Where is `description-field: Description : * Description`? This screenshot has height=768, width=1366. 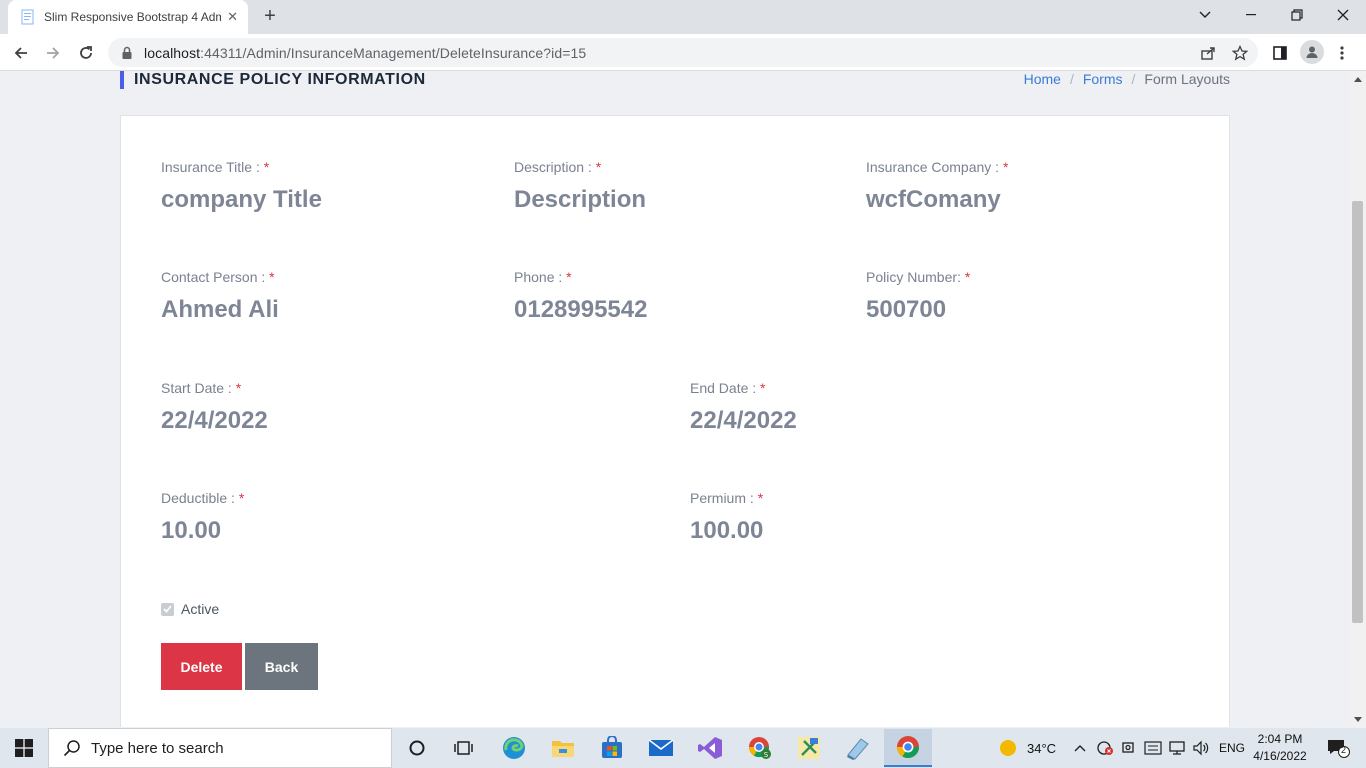
description-field: Description : * Description is located at coordinates (580, 187).